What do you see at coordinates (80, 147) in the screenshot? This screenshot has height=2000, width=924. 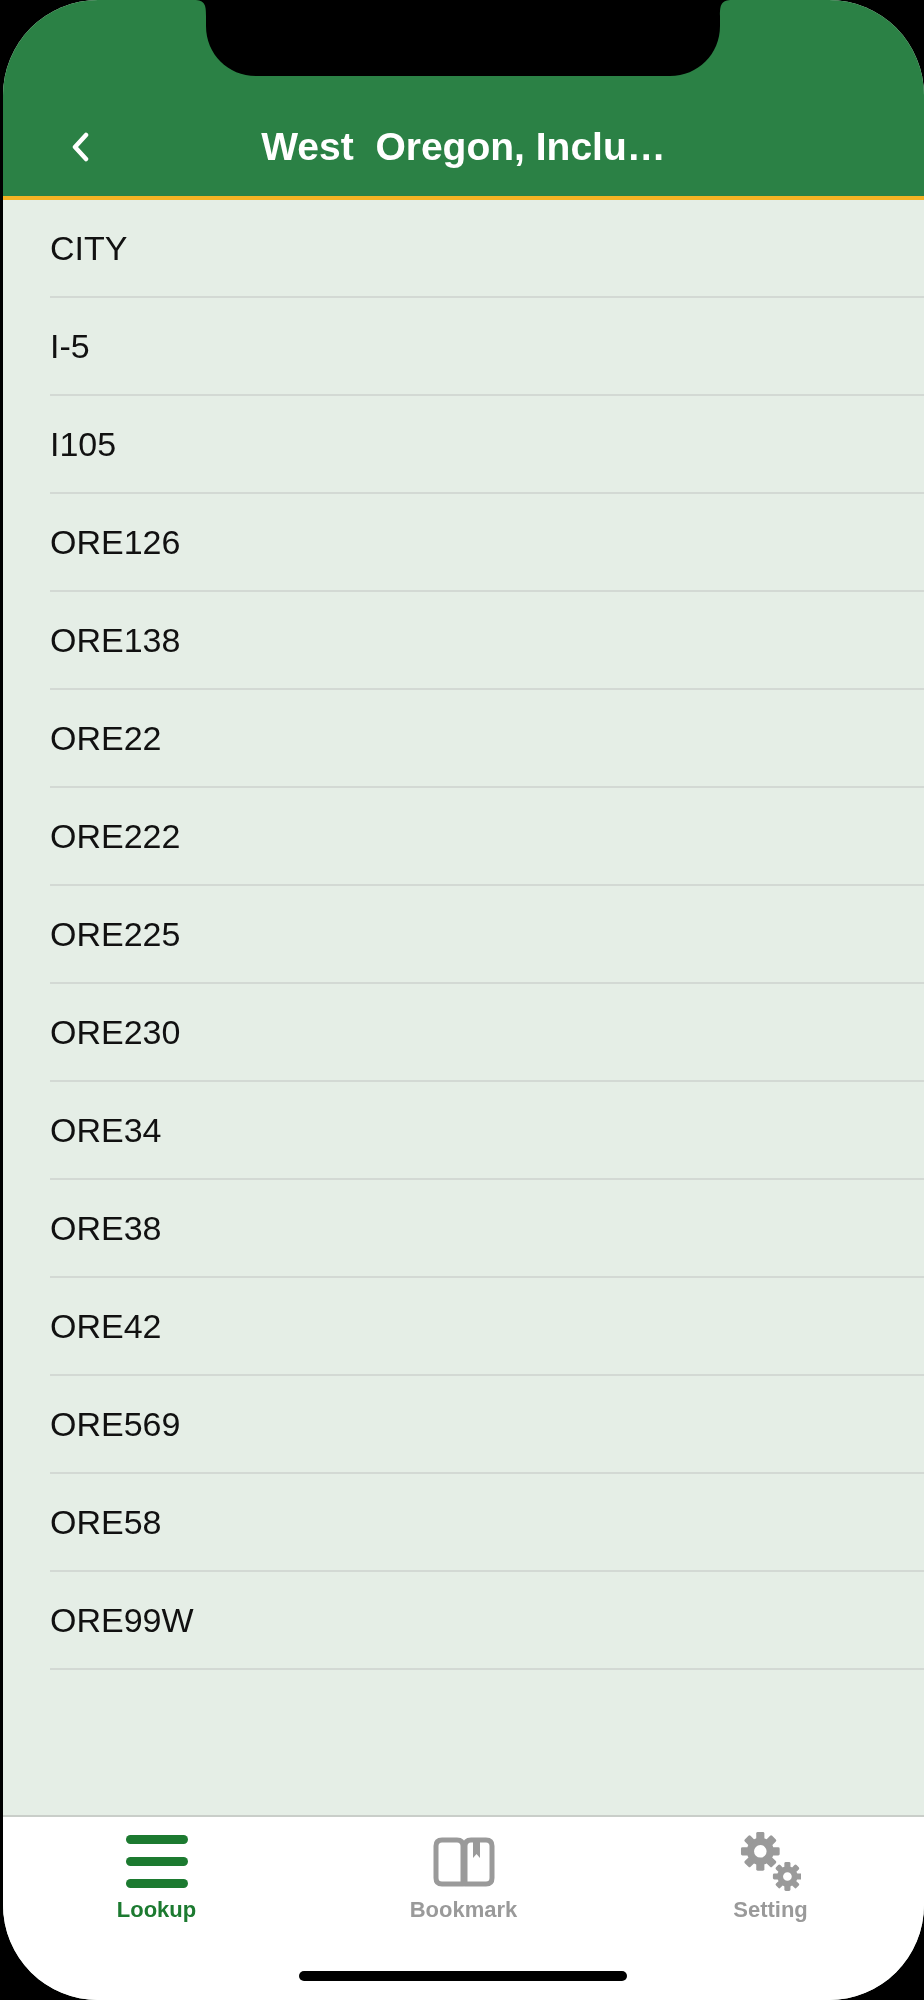 I see `chevron-left-icon` at bounding box center [80, 147].